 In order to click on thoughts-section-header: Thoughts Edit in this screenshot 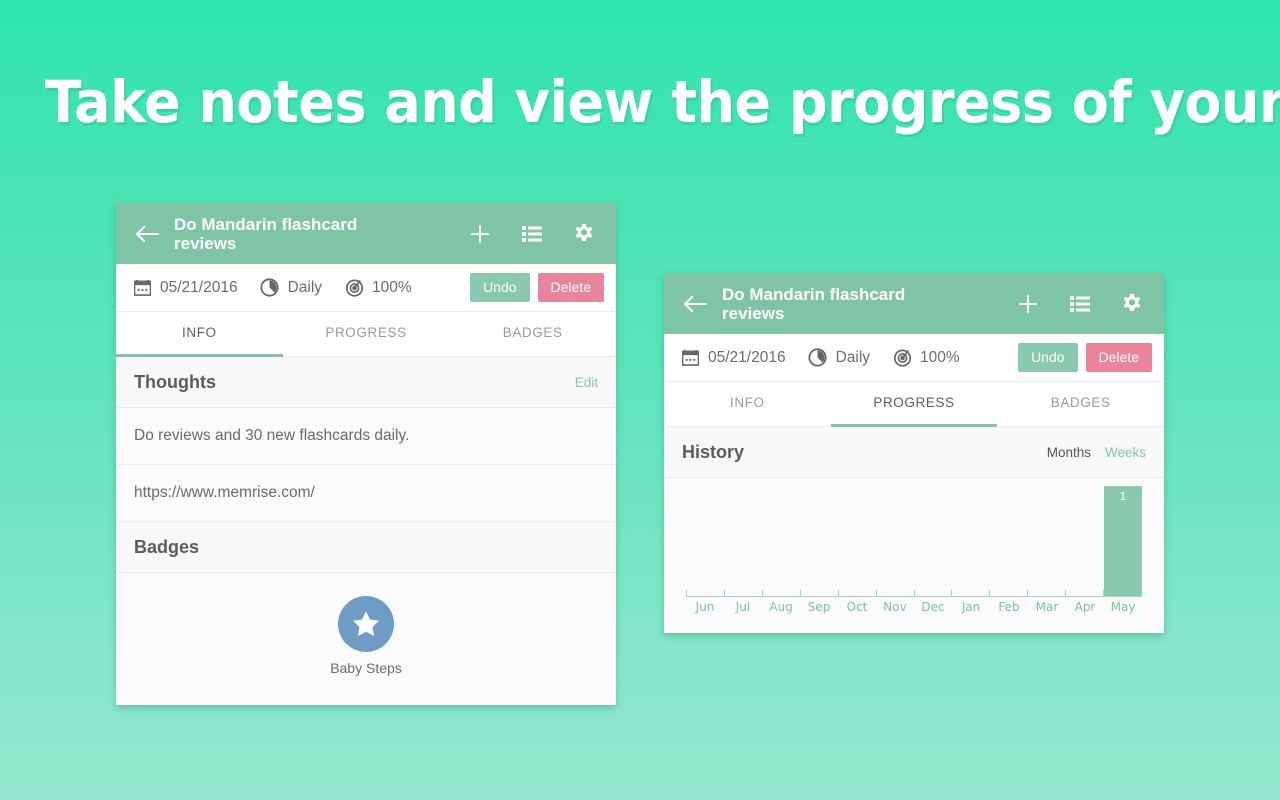, I will do `click(366, 382)`.